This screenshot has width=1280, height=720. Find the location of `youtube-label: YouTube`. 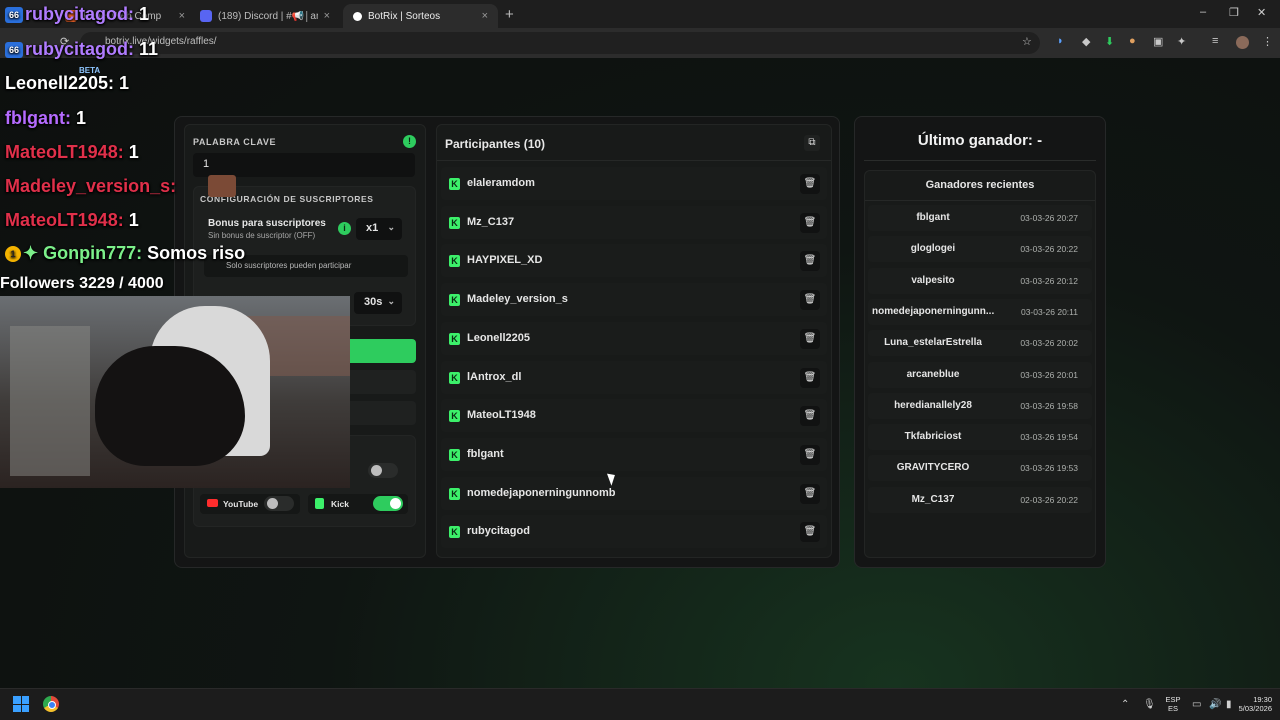

youtube-label: YouTube is located at coordinates (241, 504).